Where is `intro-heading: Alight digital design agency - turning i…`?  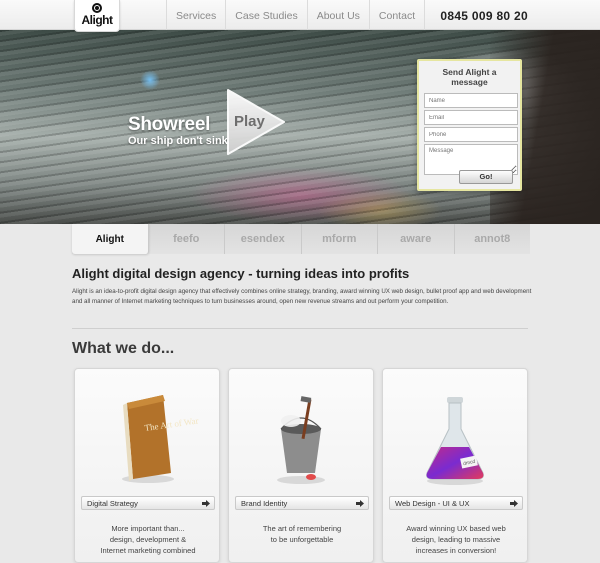 intro-heading: Alight digital design agency - turning i… is located at coordinates (241, 273).